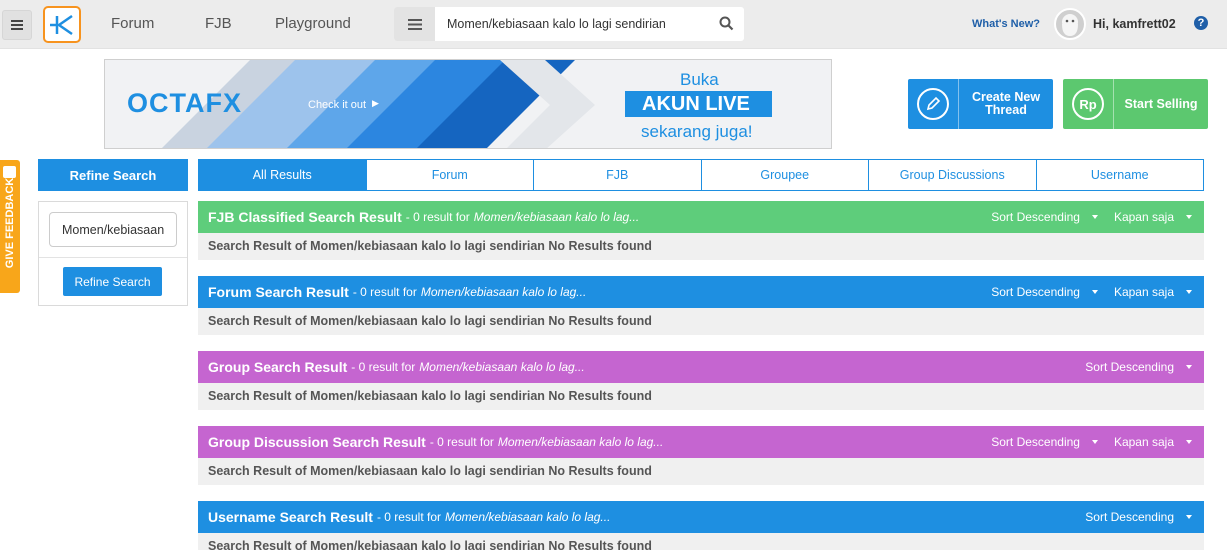  I want to click on section-title: Username Search Result, so click(290, 517).